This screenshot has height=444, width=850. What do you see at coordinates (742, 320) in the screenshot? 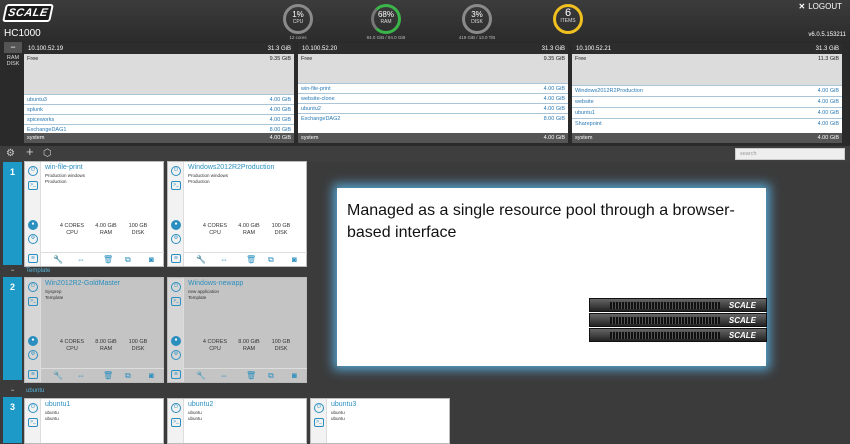
I see `server-brand: SCALE` at bounding box center [742, 320].